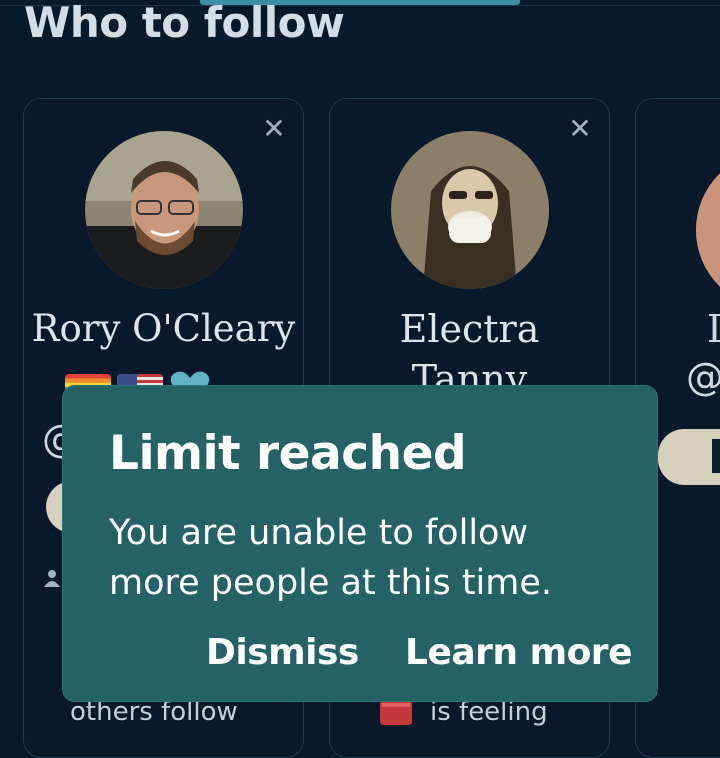 This screenshot has width=720, height=758. Describe the element at coordinates (154, 712) in the screenshot. I see `mutual-followers-text: others follow` at that location.